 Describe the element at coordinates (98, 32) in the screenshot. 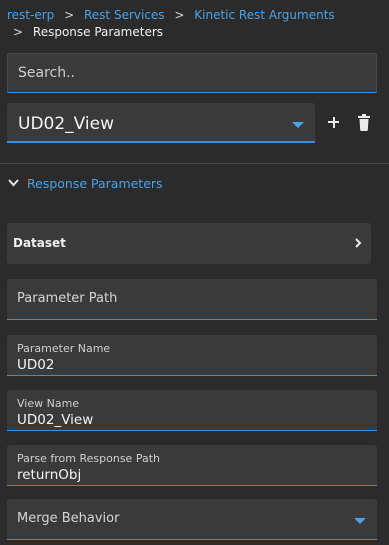

I see `breadcrumb-current: Response Parameters` at that location.